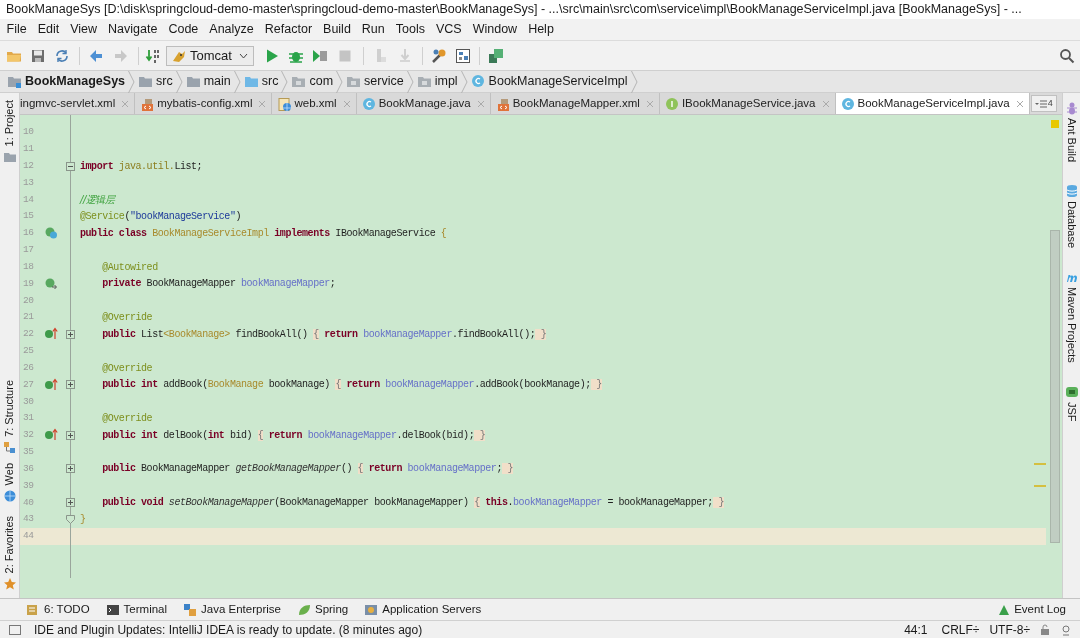 This screenshot has height=638, width=1080. Describe the element at coordinates (208, 81) in the screenshot. I see `breadcrumb-item: main` at that location.